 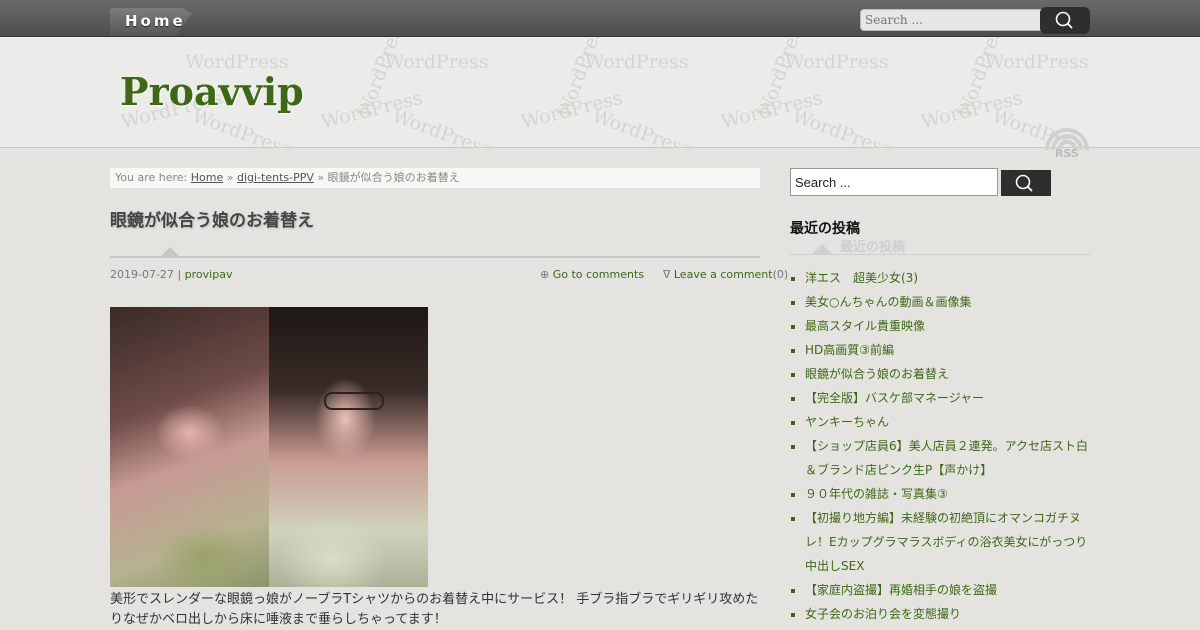 What do you see at coordinates (600, 18) in the screenshot?
I see `top-nav-bar: Home` at bounding box center [600, 18].